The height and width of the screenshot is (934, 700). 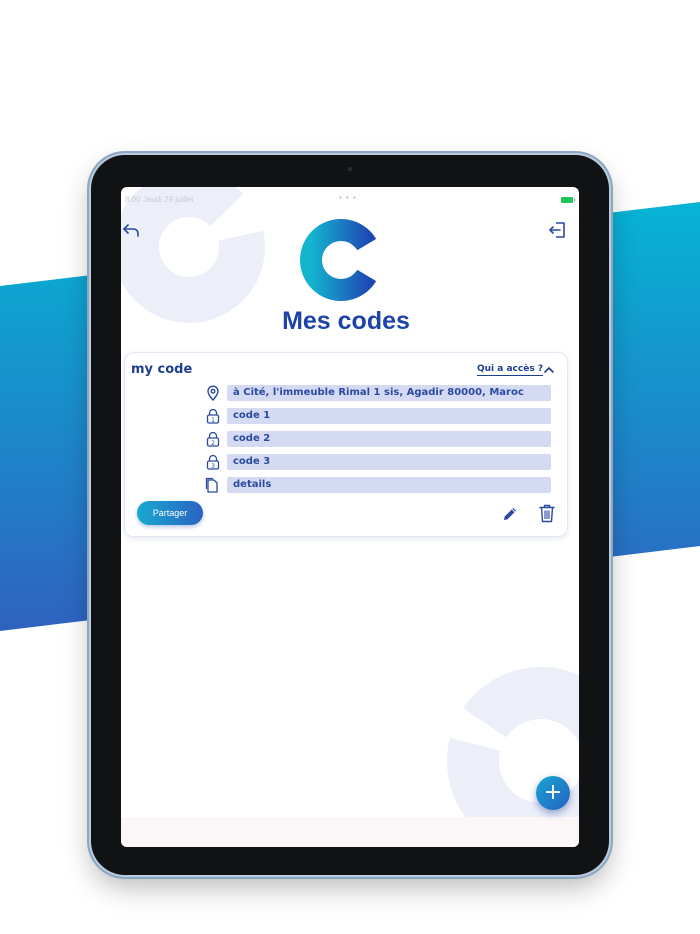 I want to click on battery-icon, so click(x=568, y=200).